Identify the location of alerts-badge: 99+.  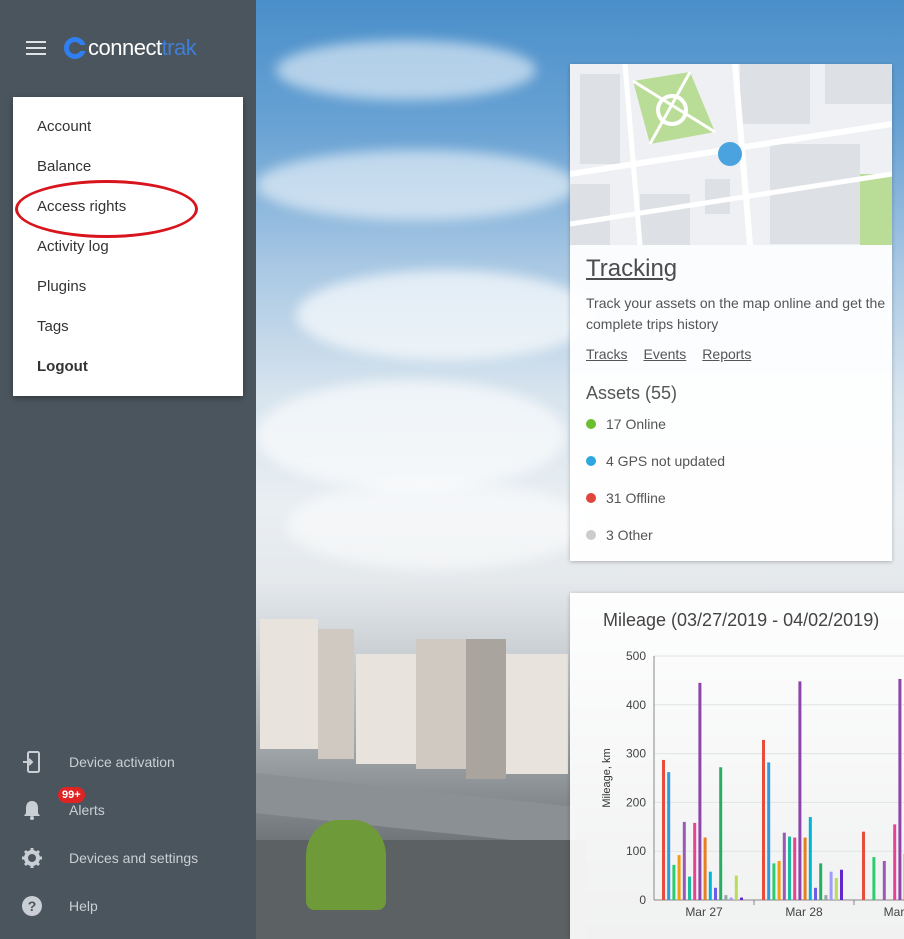
(71, 795).